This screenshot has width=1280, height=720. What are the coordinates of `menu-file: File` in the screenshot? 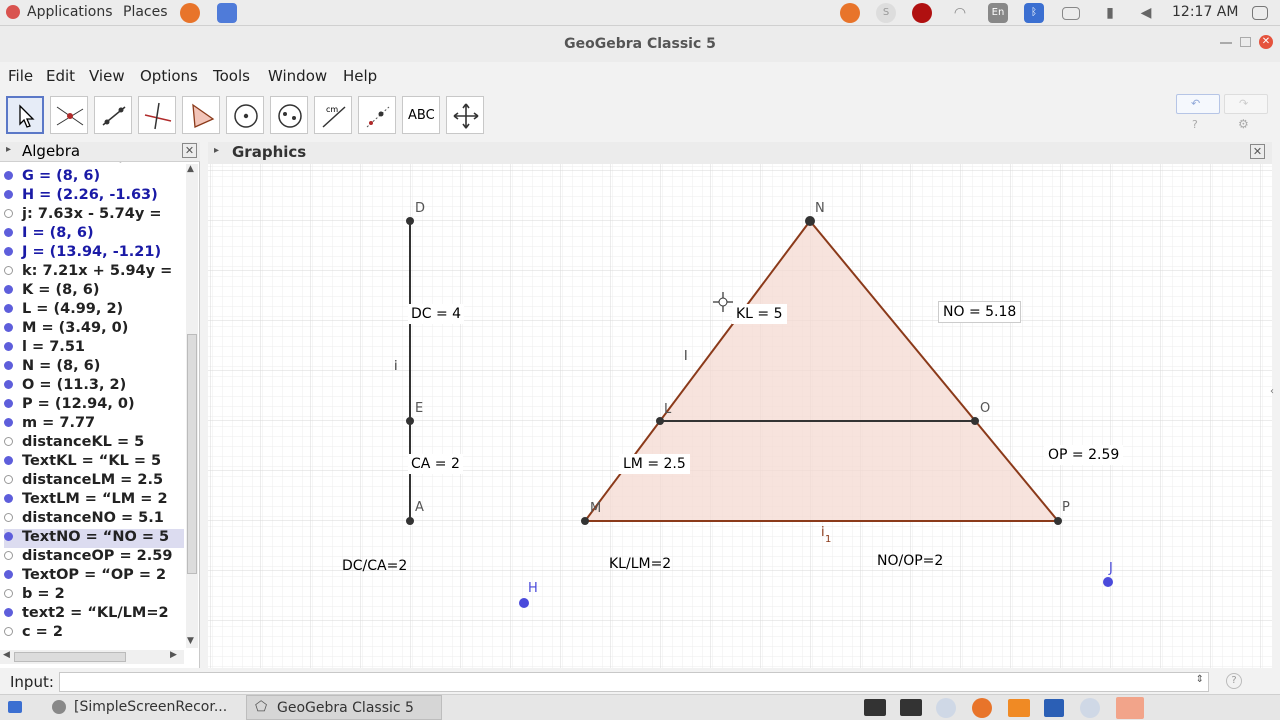 It's located at (20, 76).